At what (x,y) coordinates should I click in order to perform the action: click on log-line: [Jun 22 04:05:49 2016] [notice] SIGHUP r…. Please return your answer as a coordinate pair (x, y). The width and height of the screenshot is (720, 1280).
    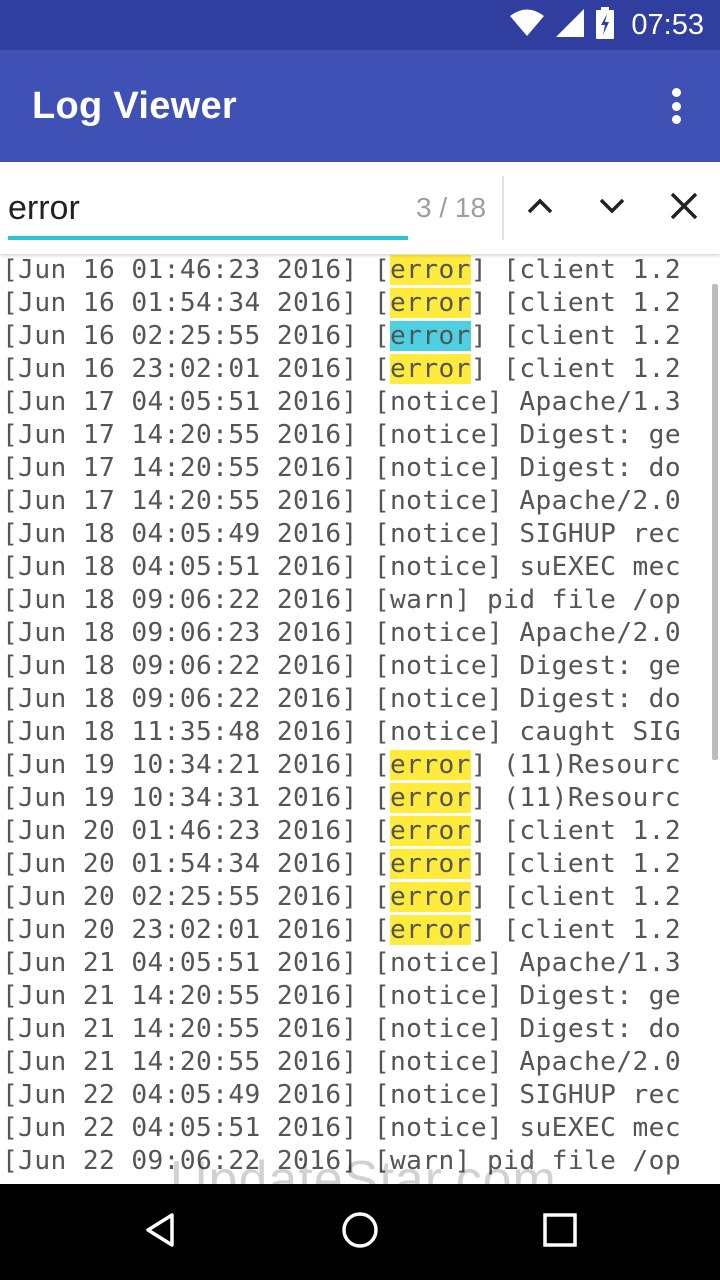
    Looking at the image, I should click on (360, 1095).